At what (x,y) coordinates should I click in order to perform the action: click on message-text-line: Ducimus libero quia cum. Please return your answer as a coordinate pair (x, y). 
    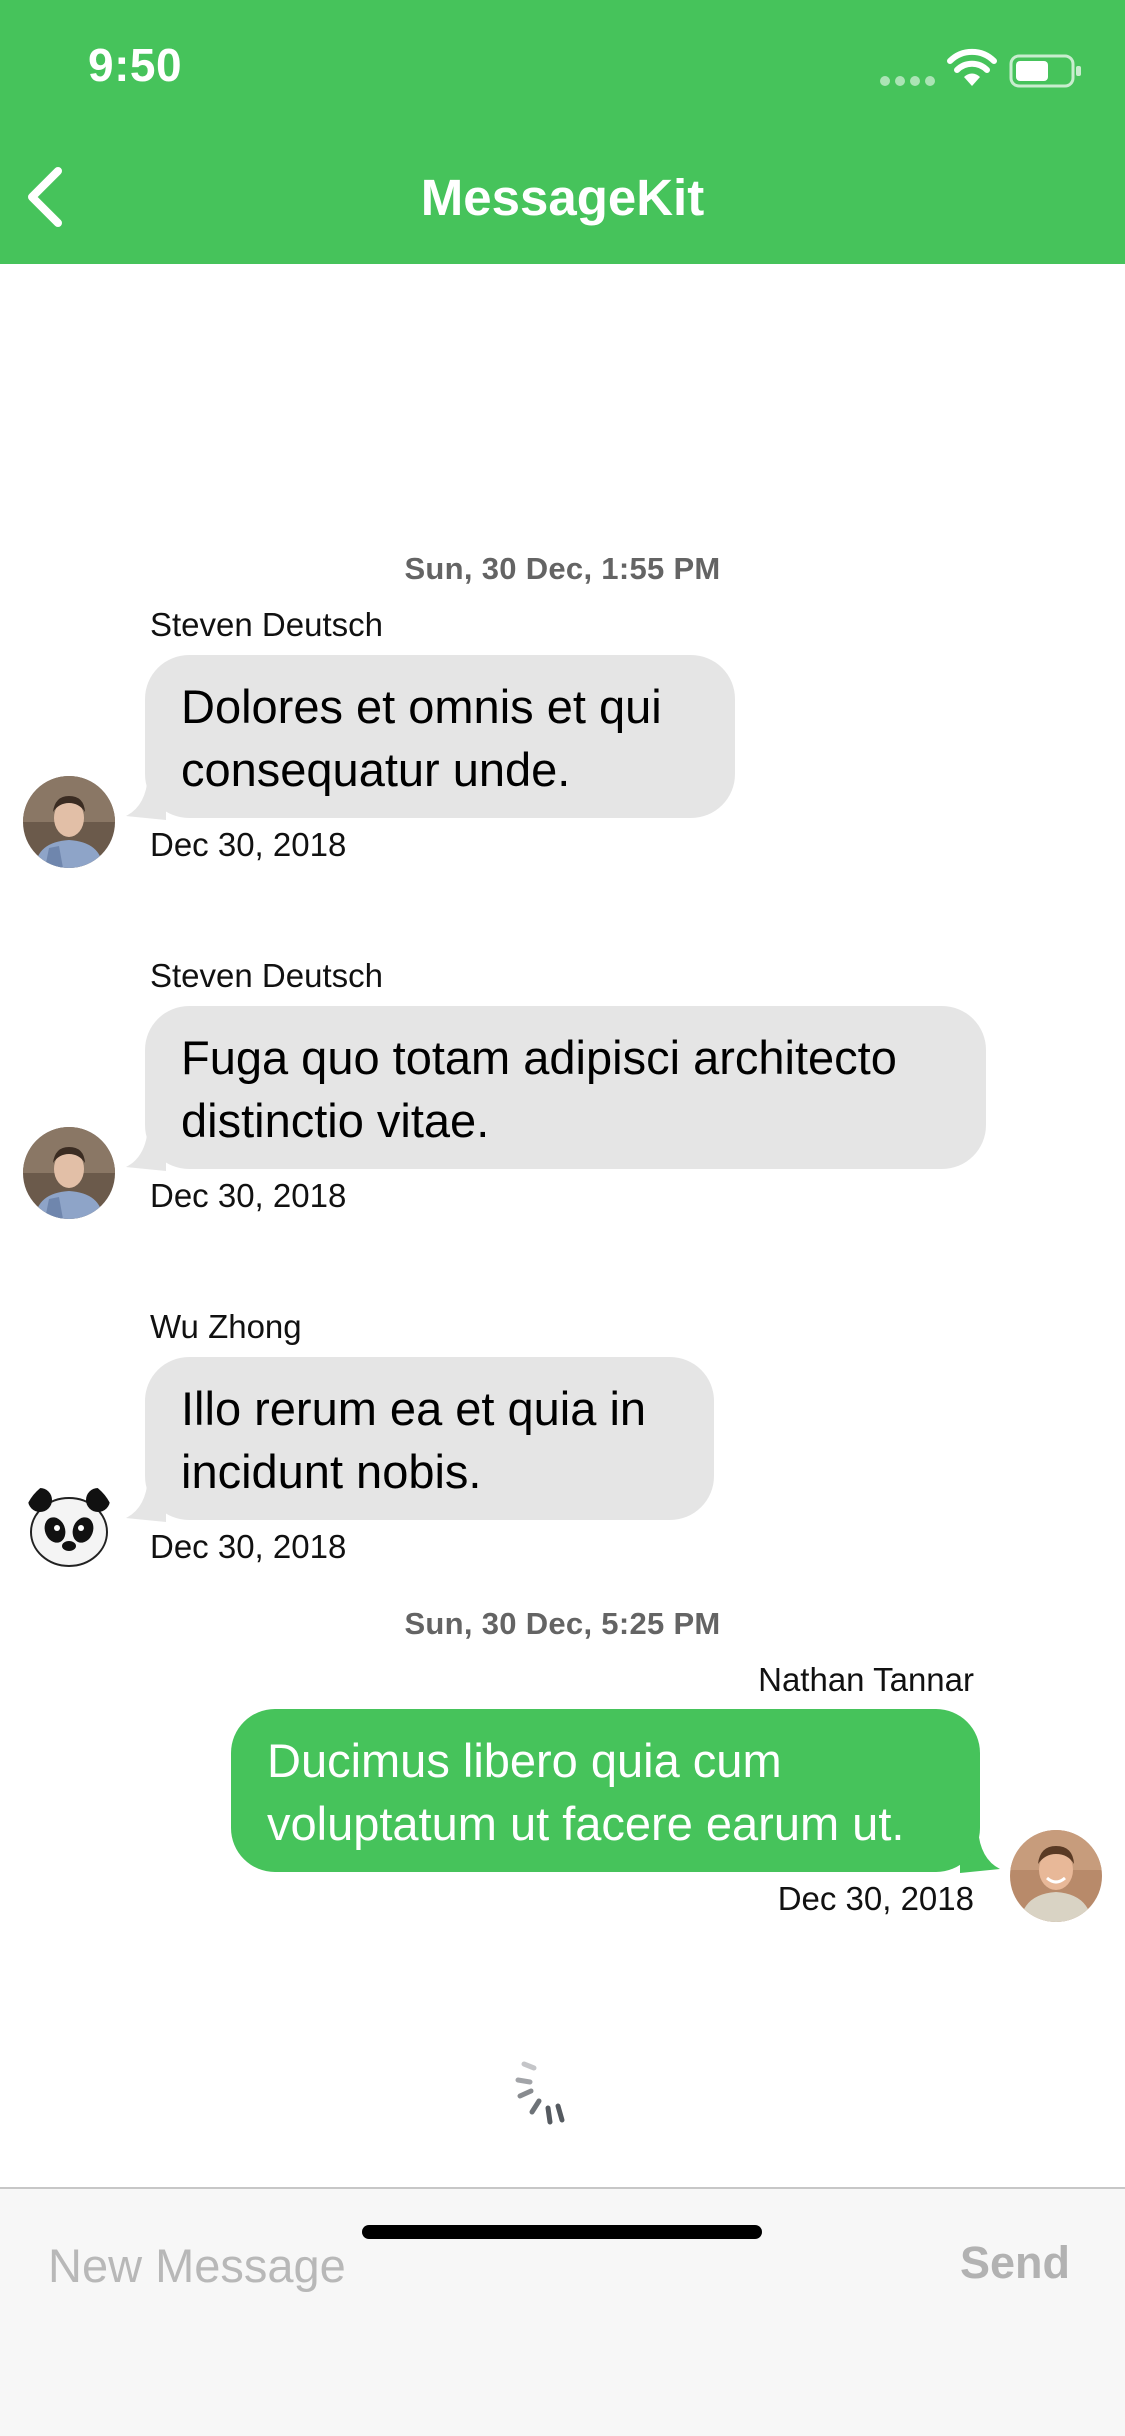
    Looking at the image, I should click on (524, 1760).